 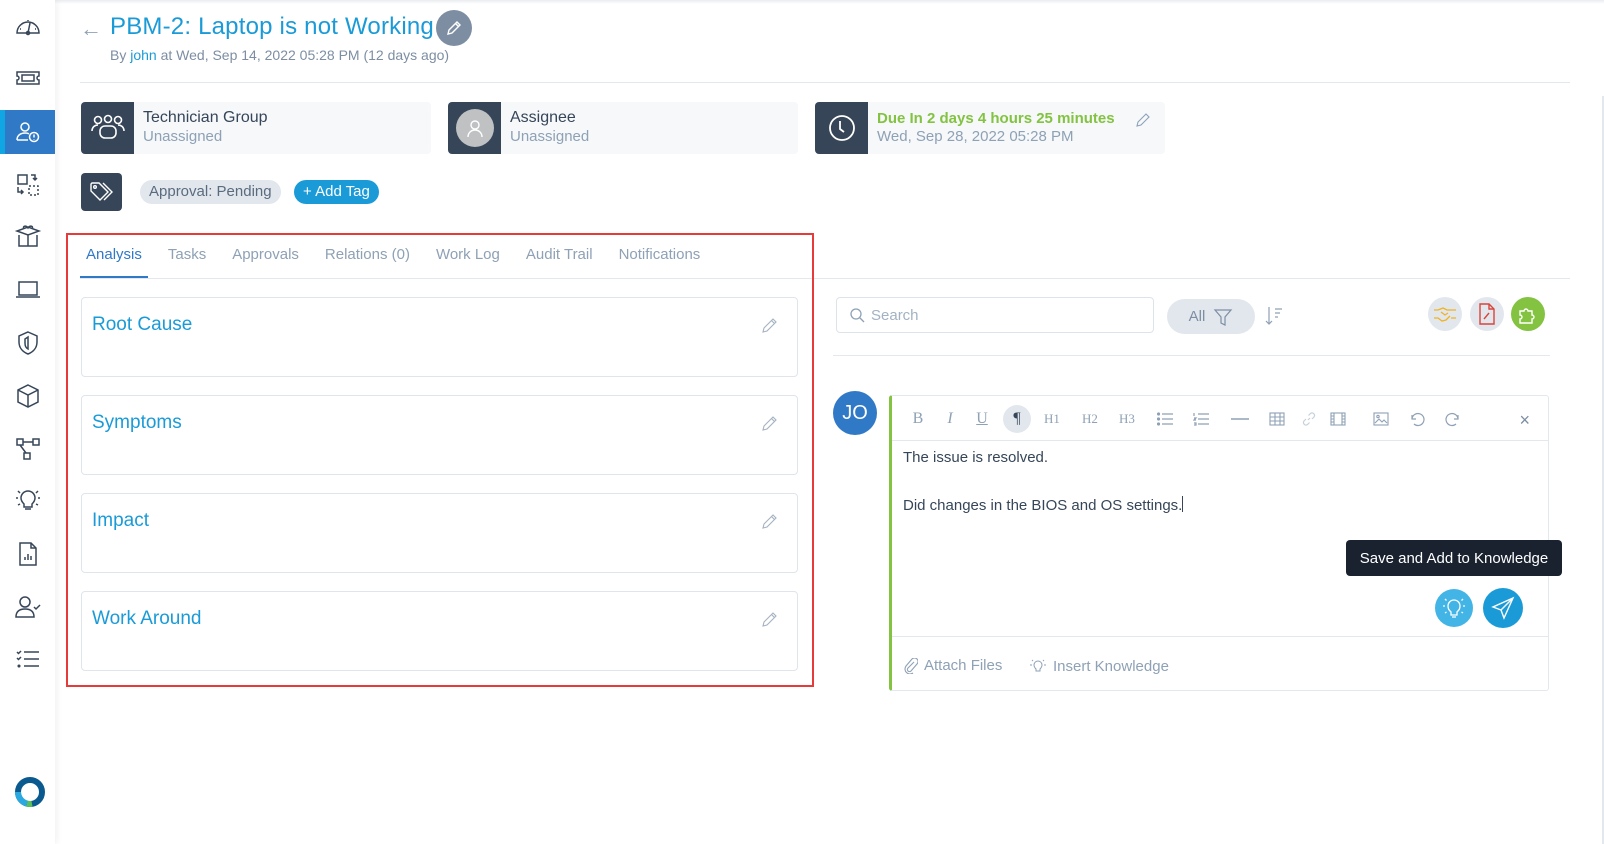 I want to click on editor-toolbar: B I U ¶ H1 H2 H3 ×, so click(x=1220, y=418).